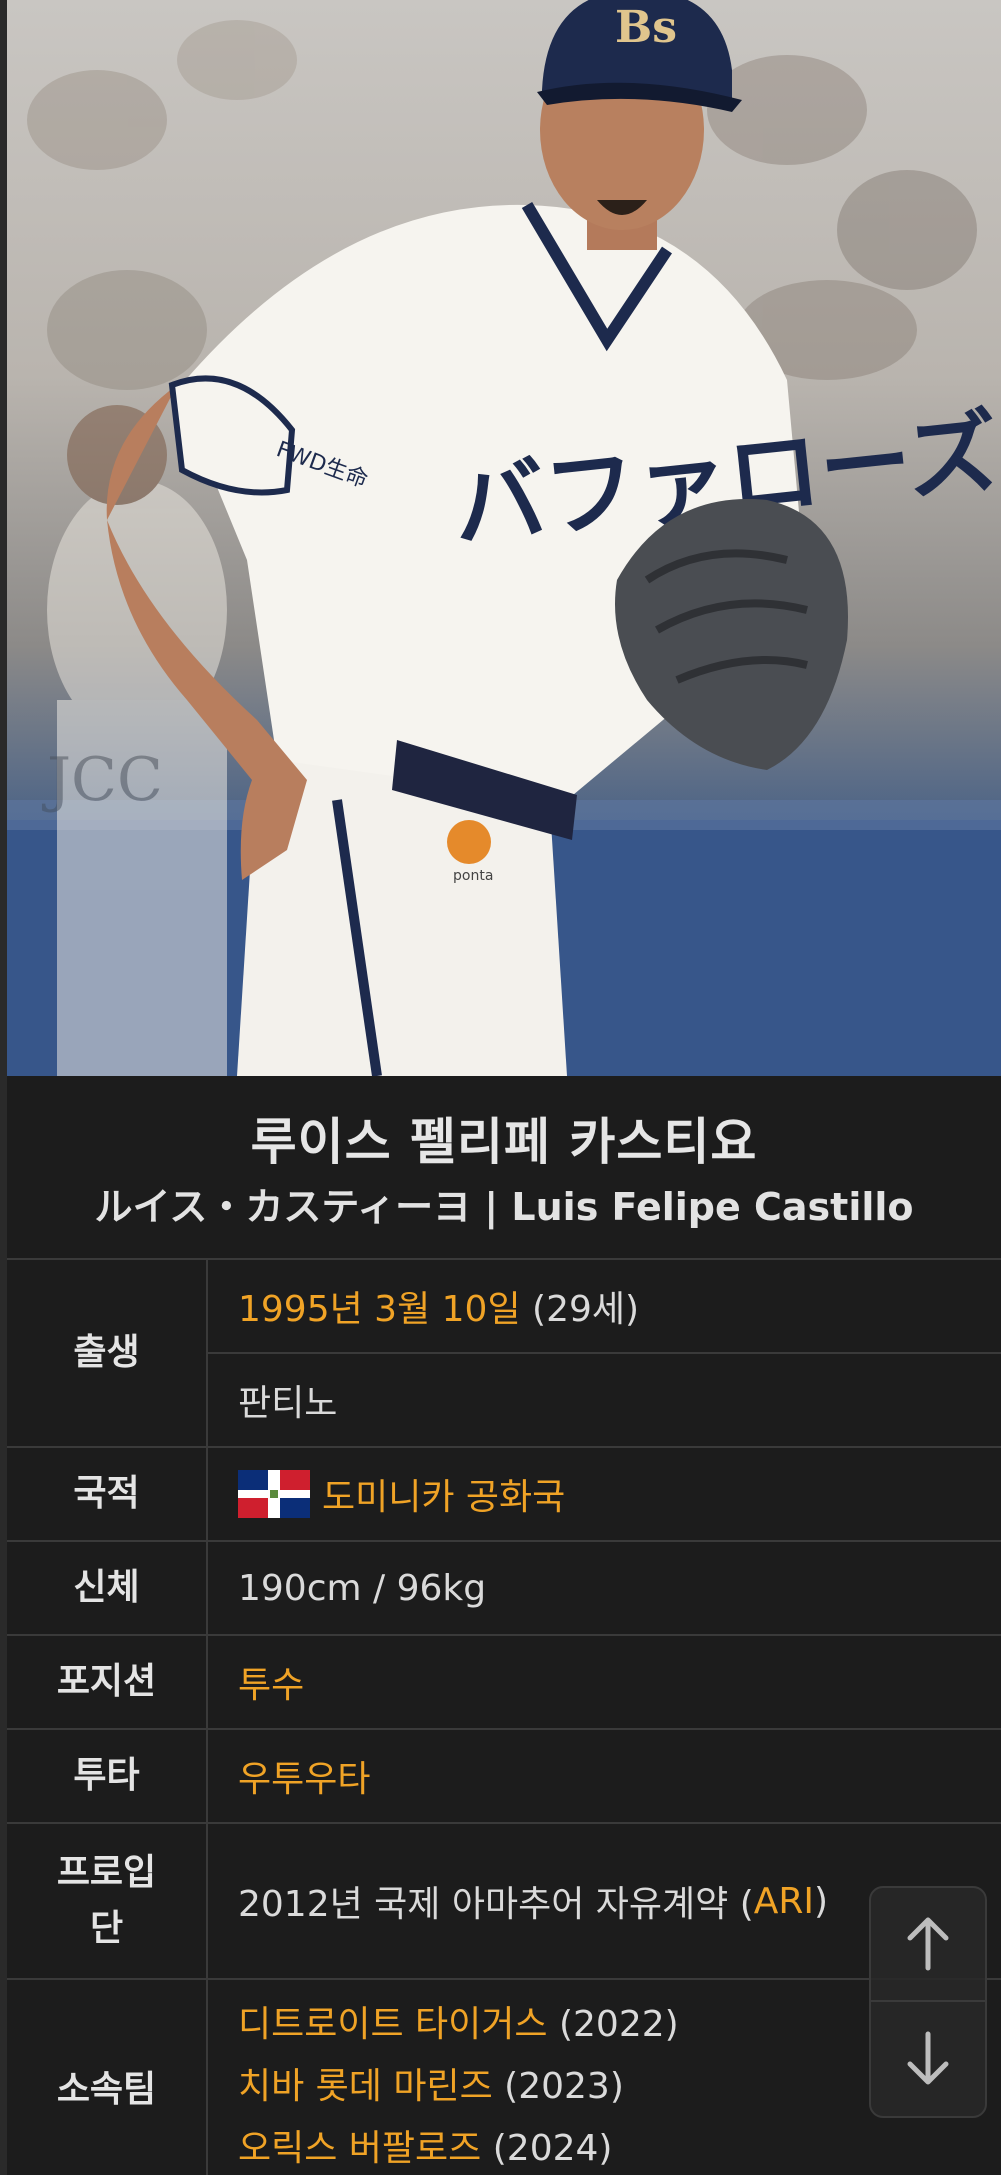 This screenshot has width=1001, height=2175. I want to click on scroll-down-button, so click(928, 2058).